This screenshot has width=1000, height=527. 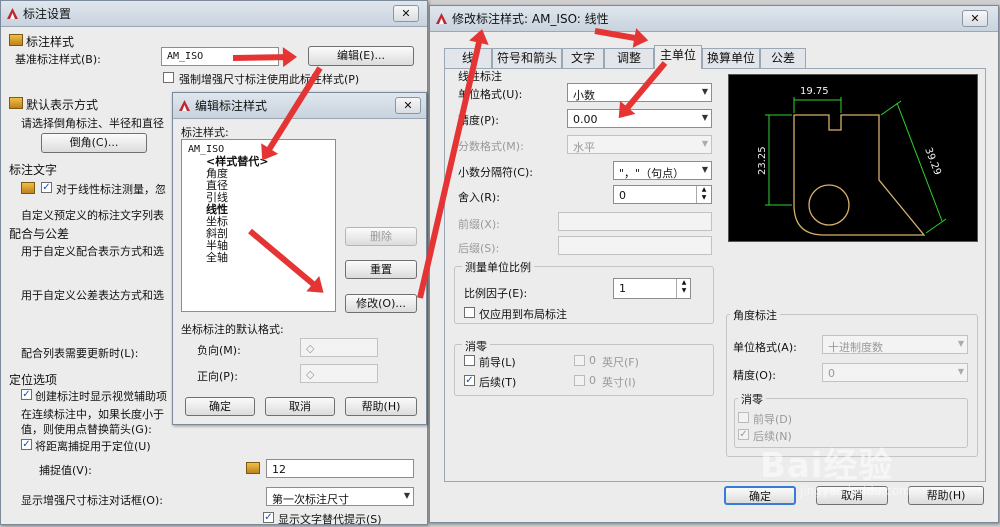 What do you see at coordinates (497, 362) in the screenshot?
I see `leading-label: 前导(L)` at bounding box center [497, 362].